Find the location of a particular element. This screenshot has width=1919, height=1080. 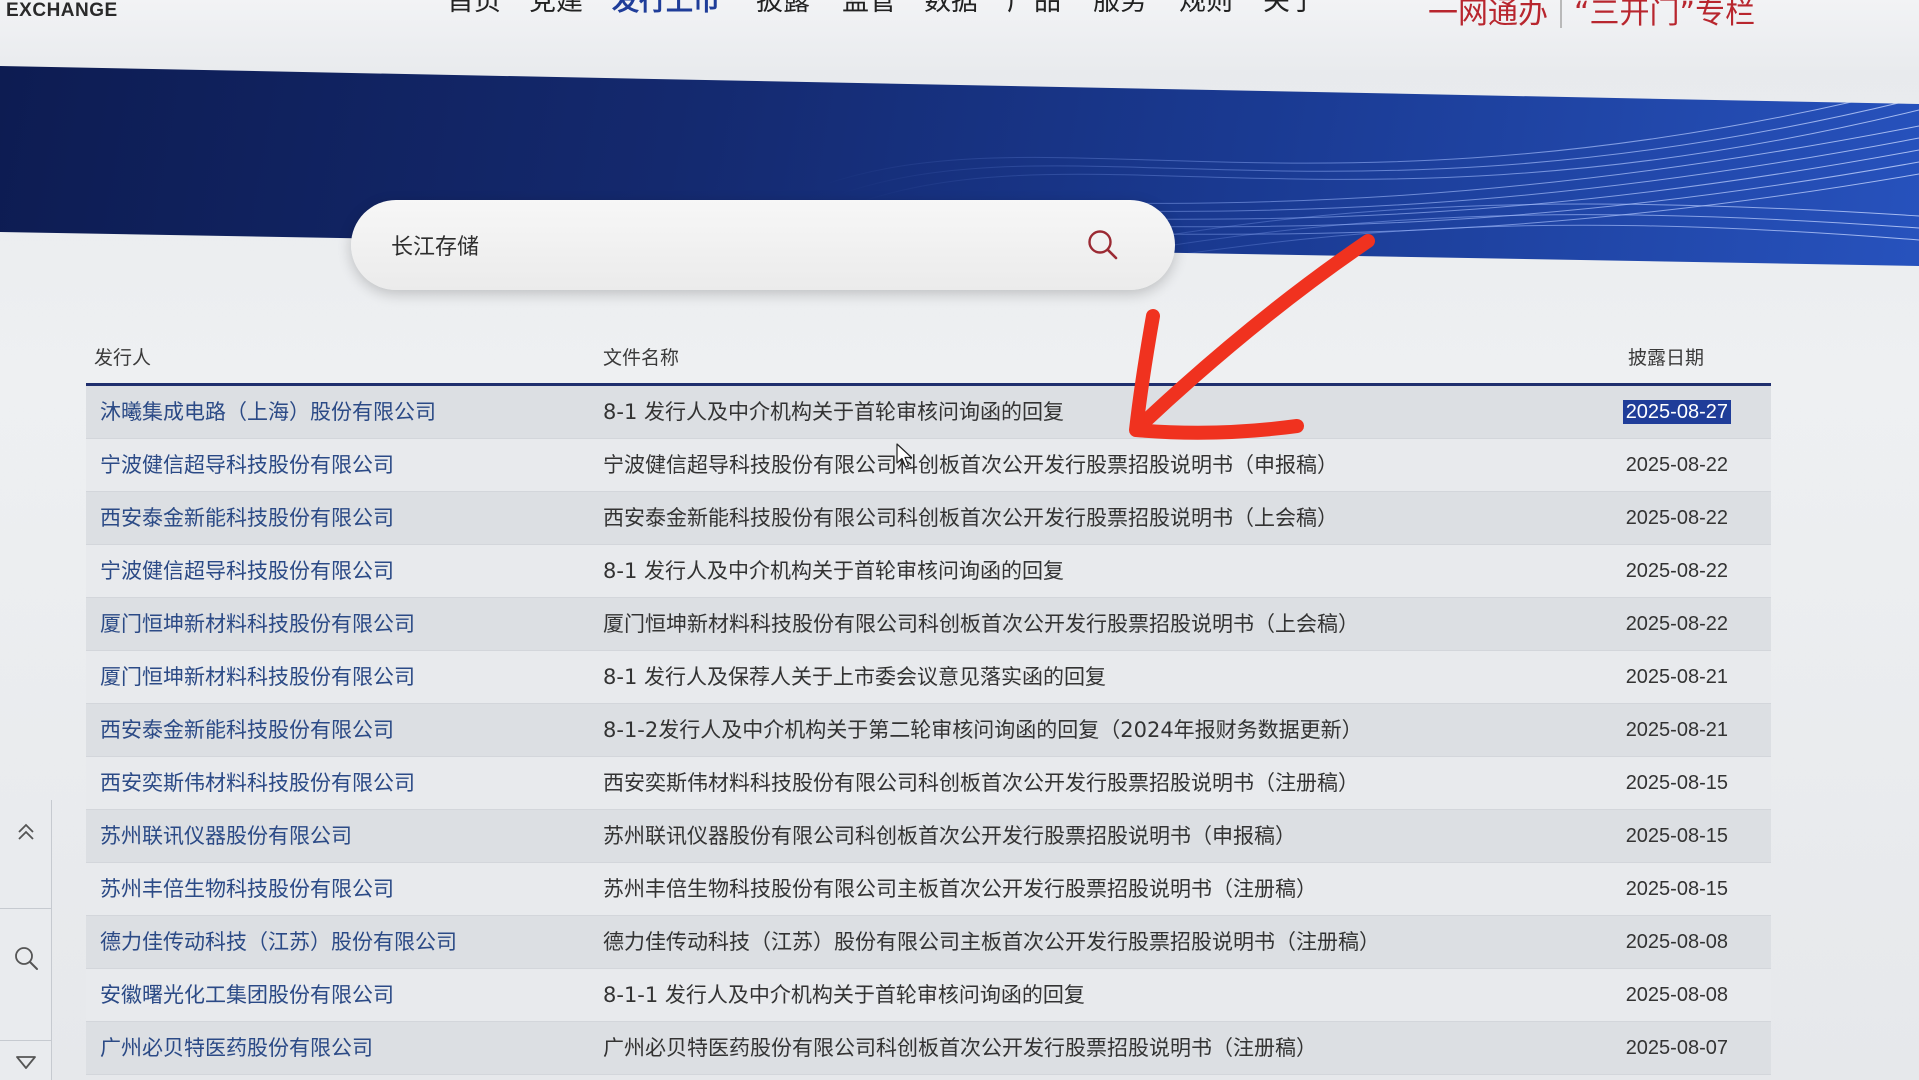

search-input is located at coordinates (711, 245).